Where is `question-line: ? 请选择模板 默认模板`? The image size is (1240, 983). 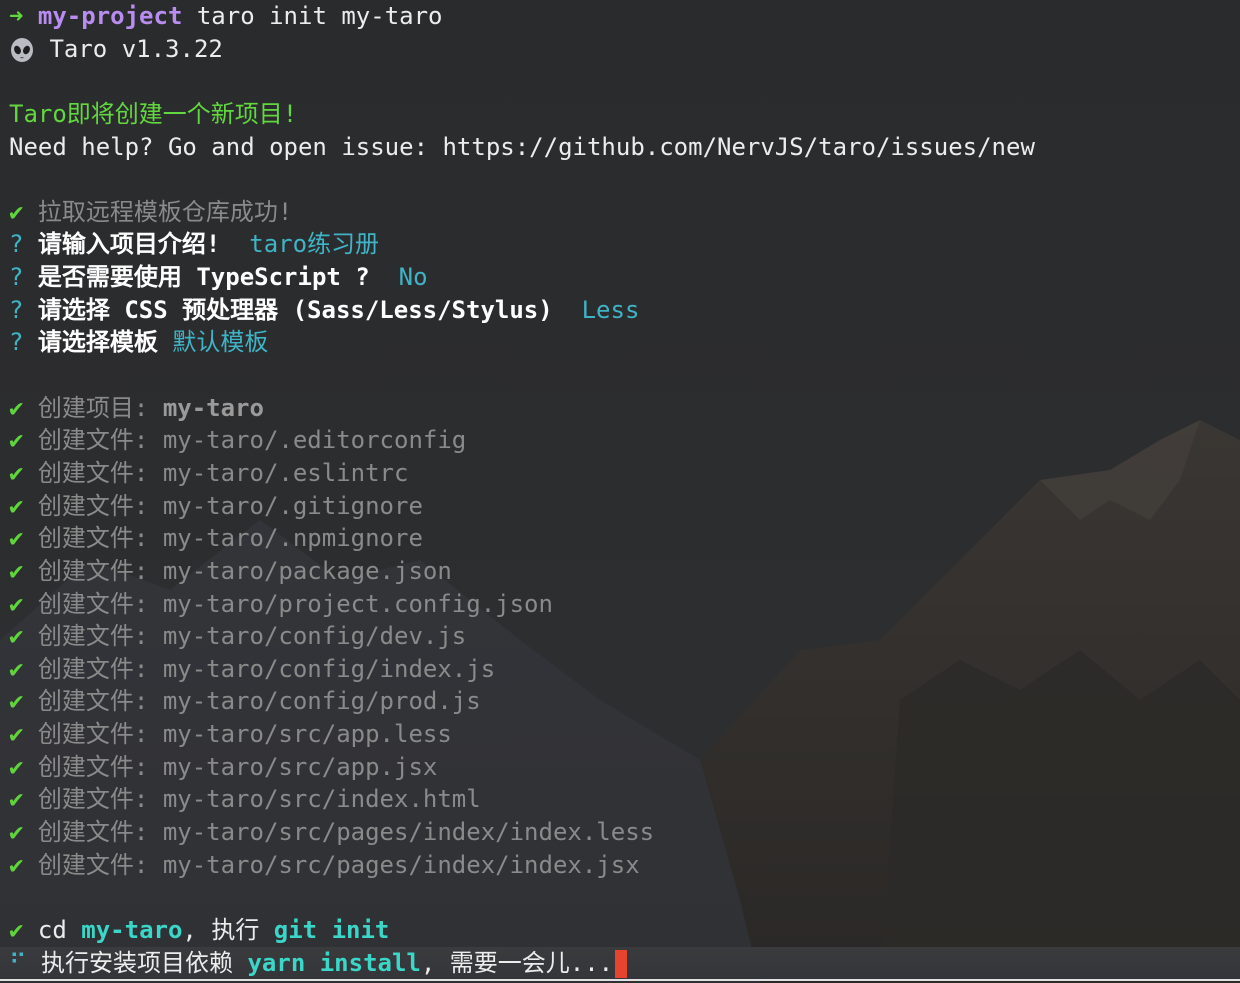
question-line: ? 请选择模板 默认模板 is located at coordinates (624, 342).